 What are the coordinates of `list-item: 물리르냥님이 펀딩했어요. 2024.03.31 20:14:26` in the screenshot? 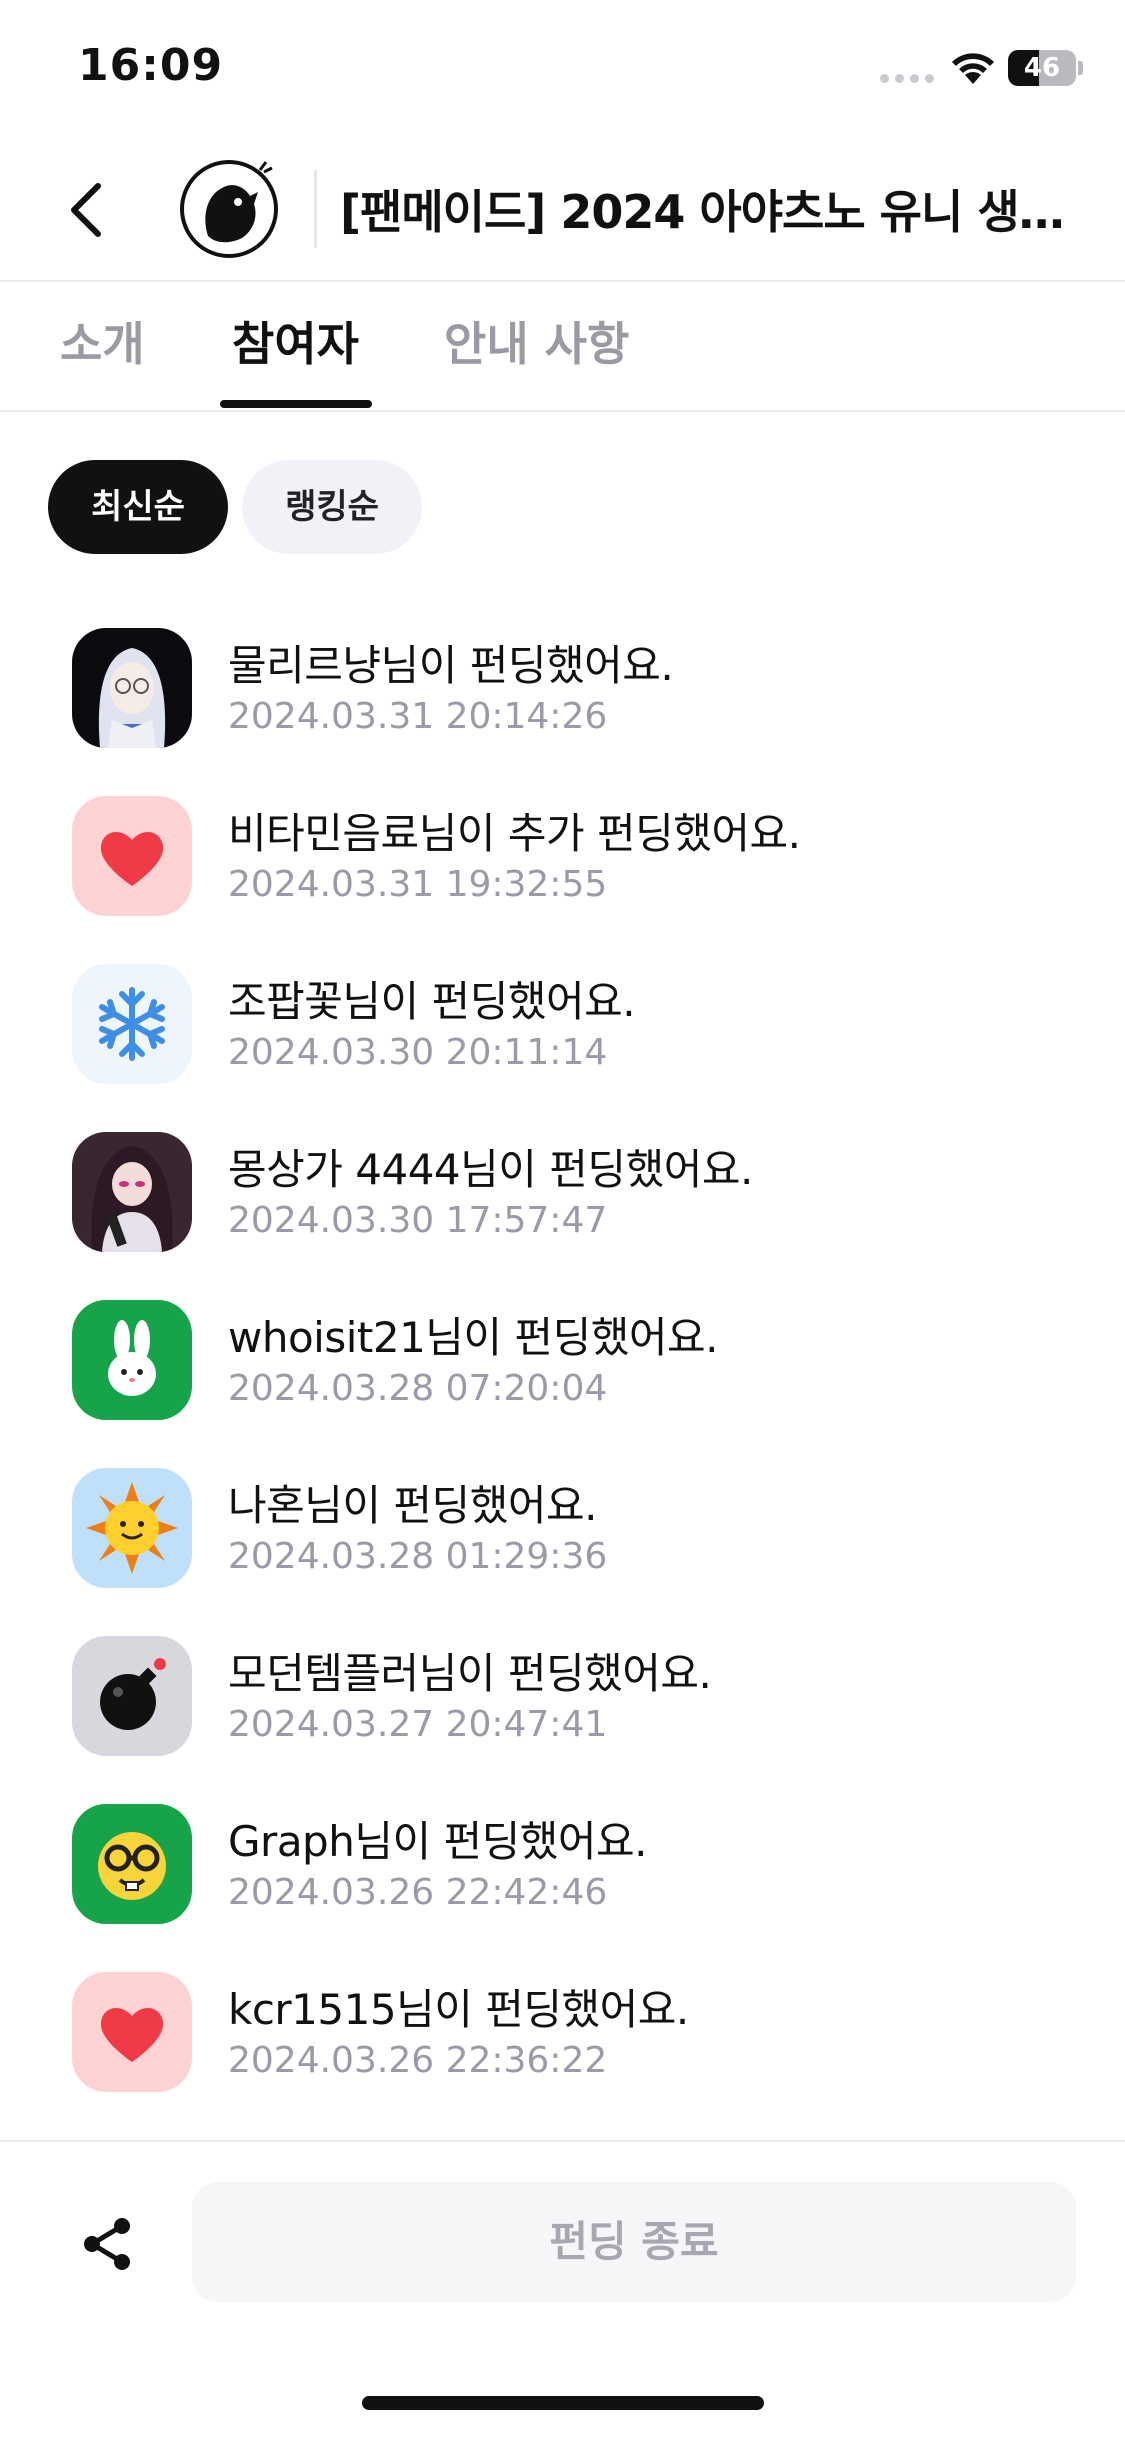 It's located at (562, 704).